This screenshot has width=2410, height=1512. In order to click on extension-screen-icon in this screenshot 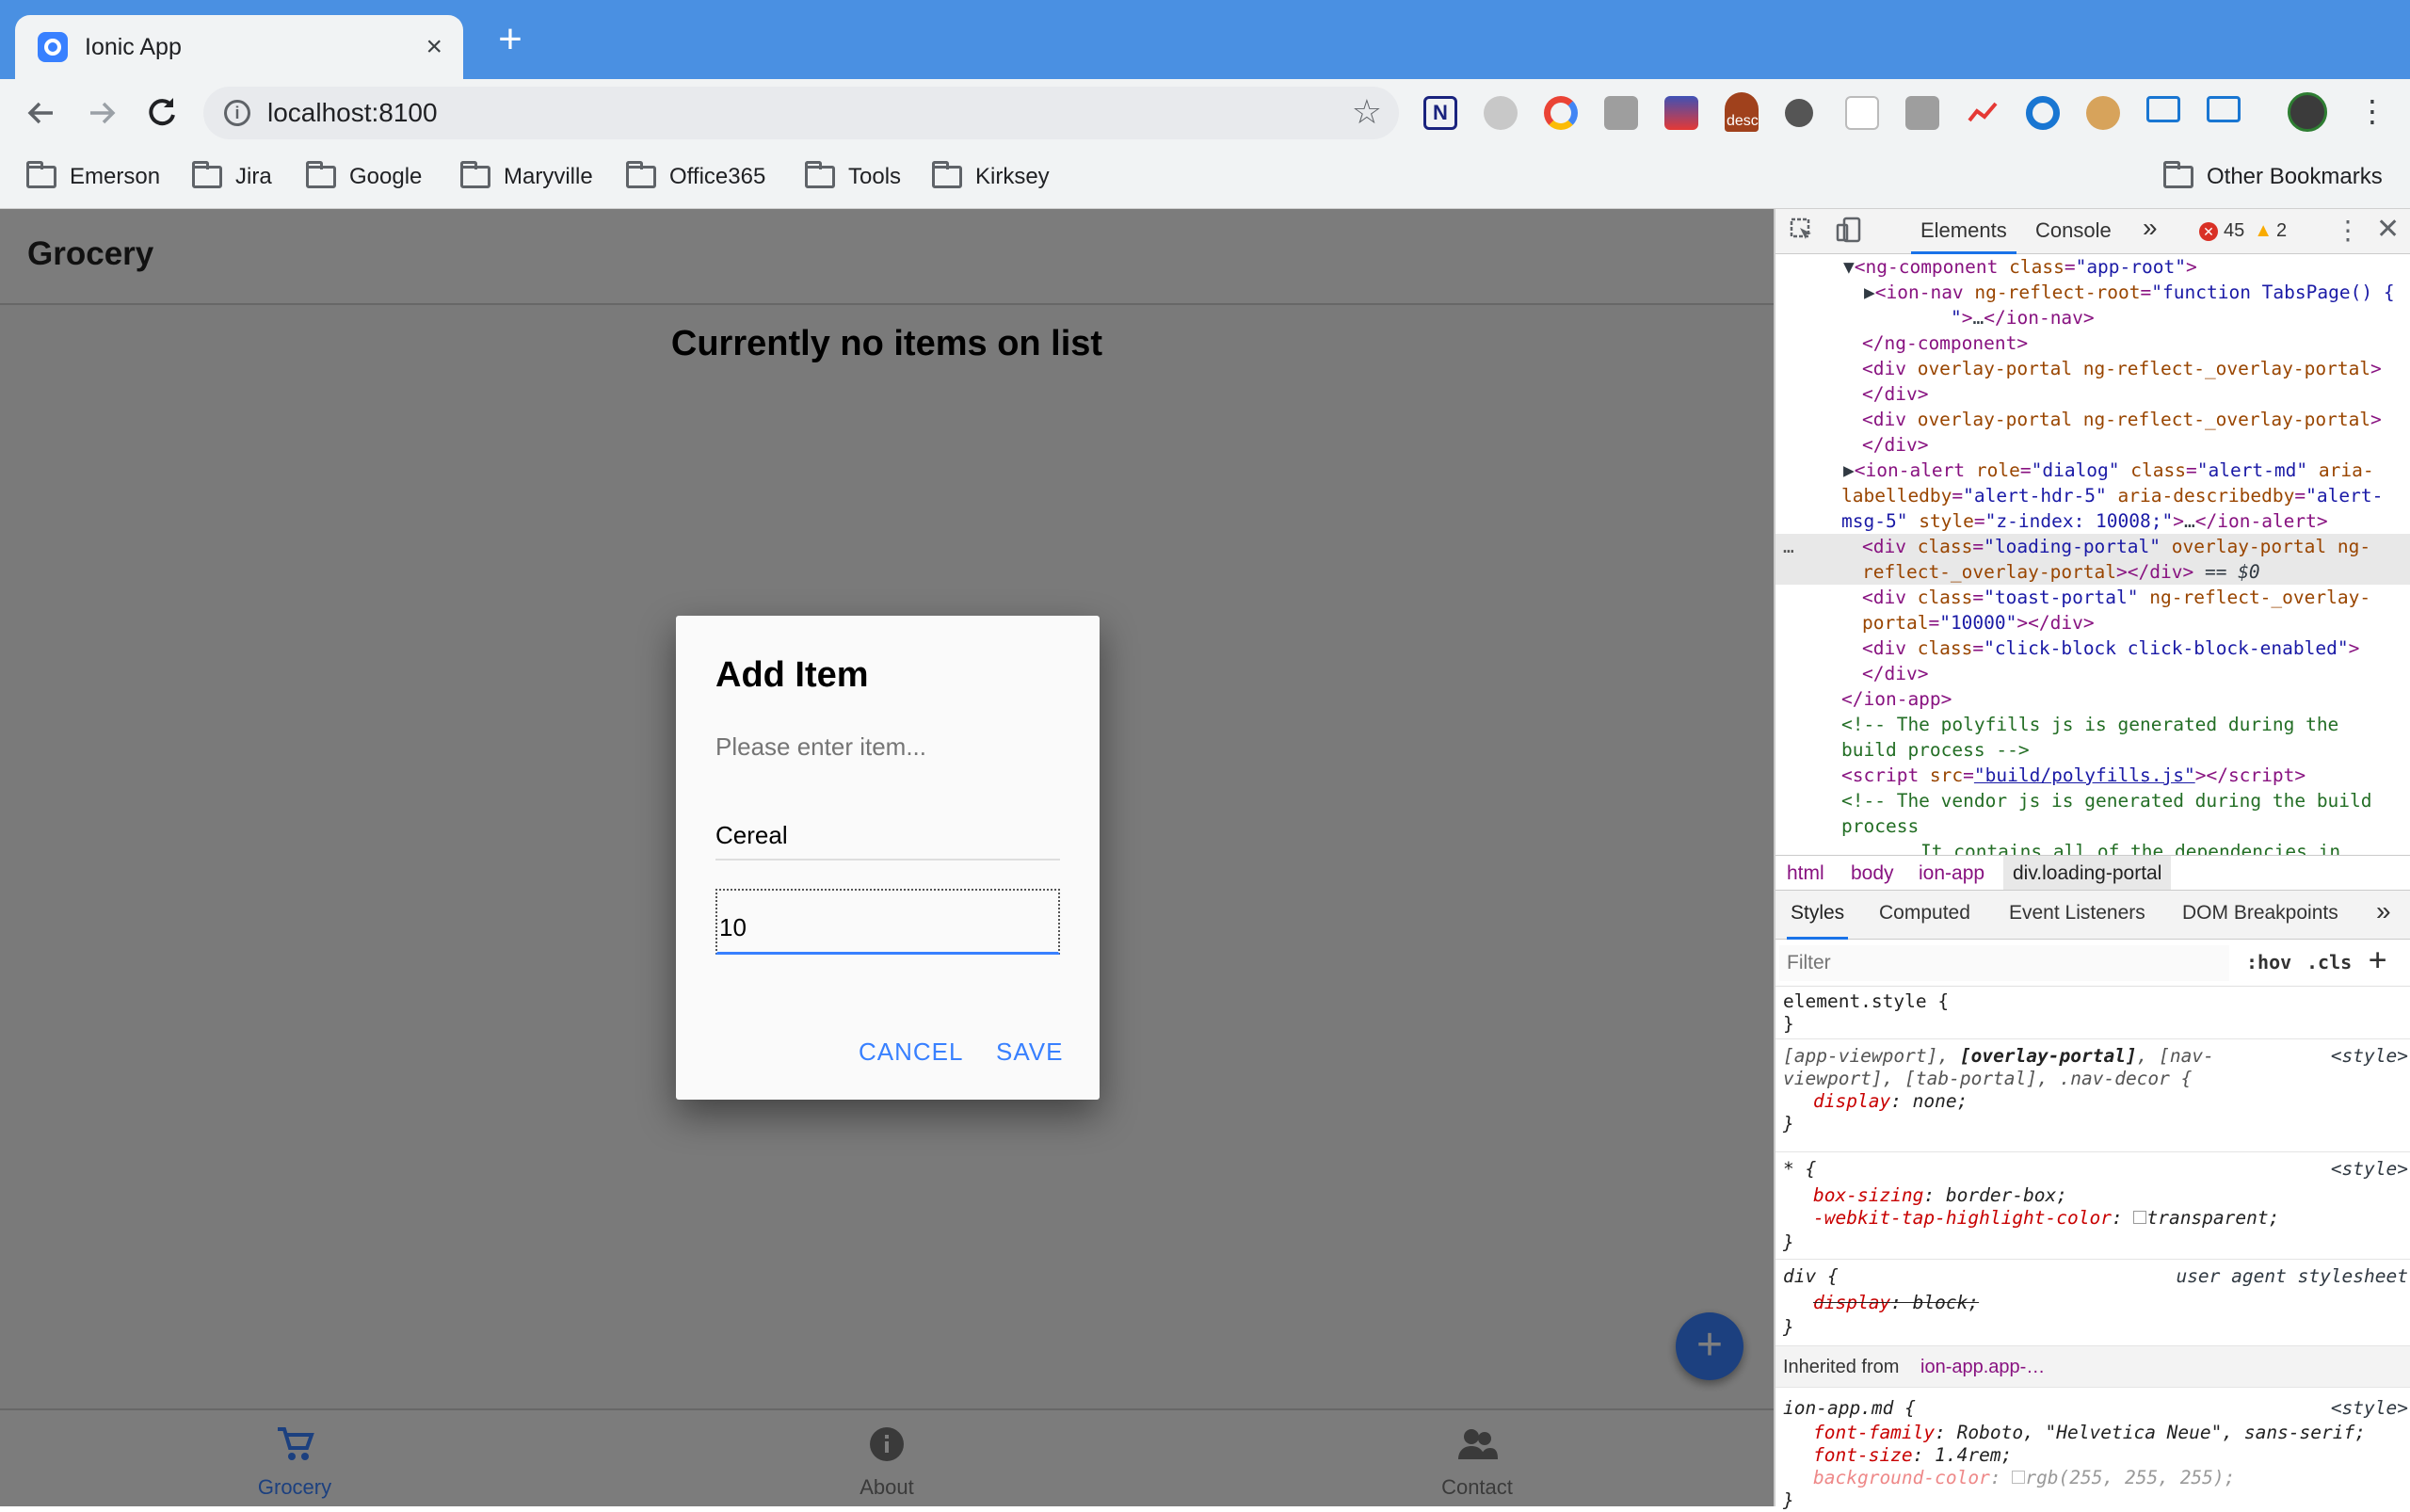, I will do `click(2163, 109)`.